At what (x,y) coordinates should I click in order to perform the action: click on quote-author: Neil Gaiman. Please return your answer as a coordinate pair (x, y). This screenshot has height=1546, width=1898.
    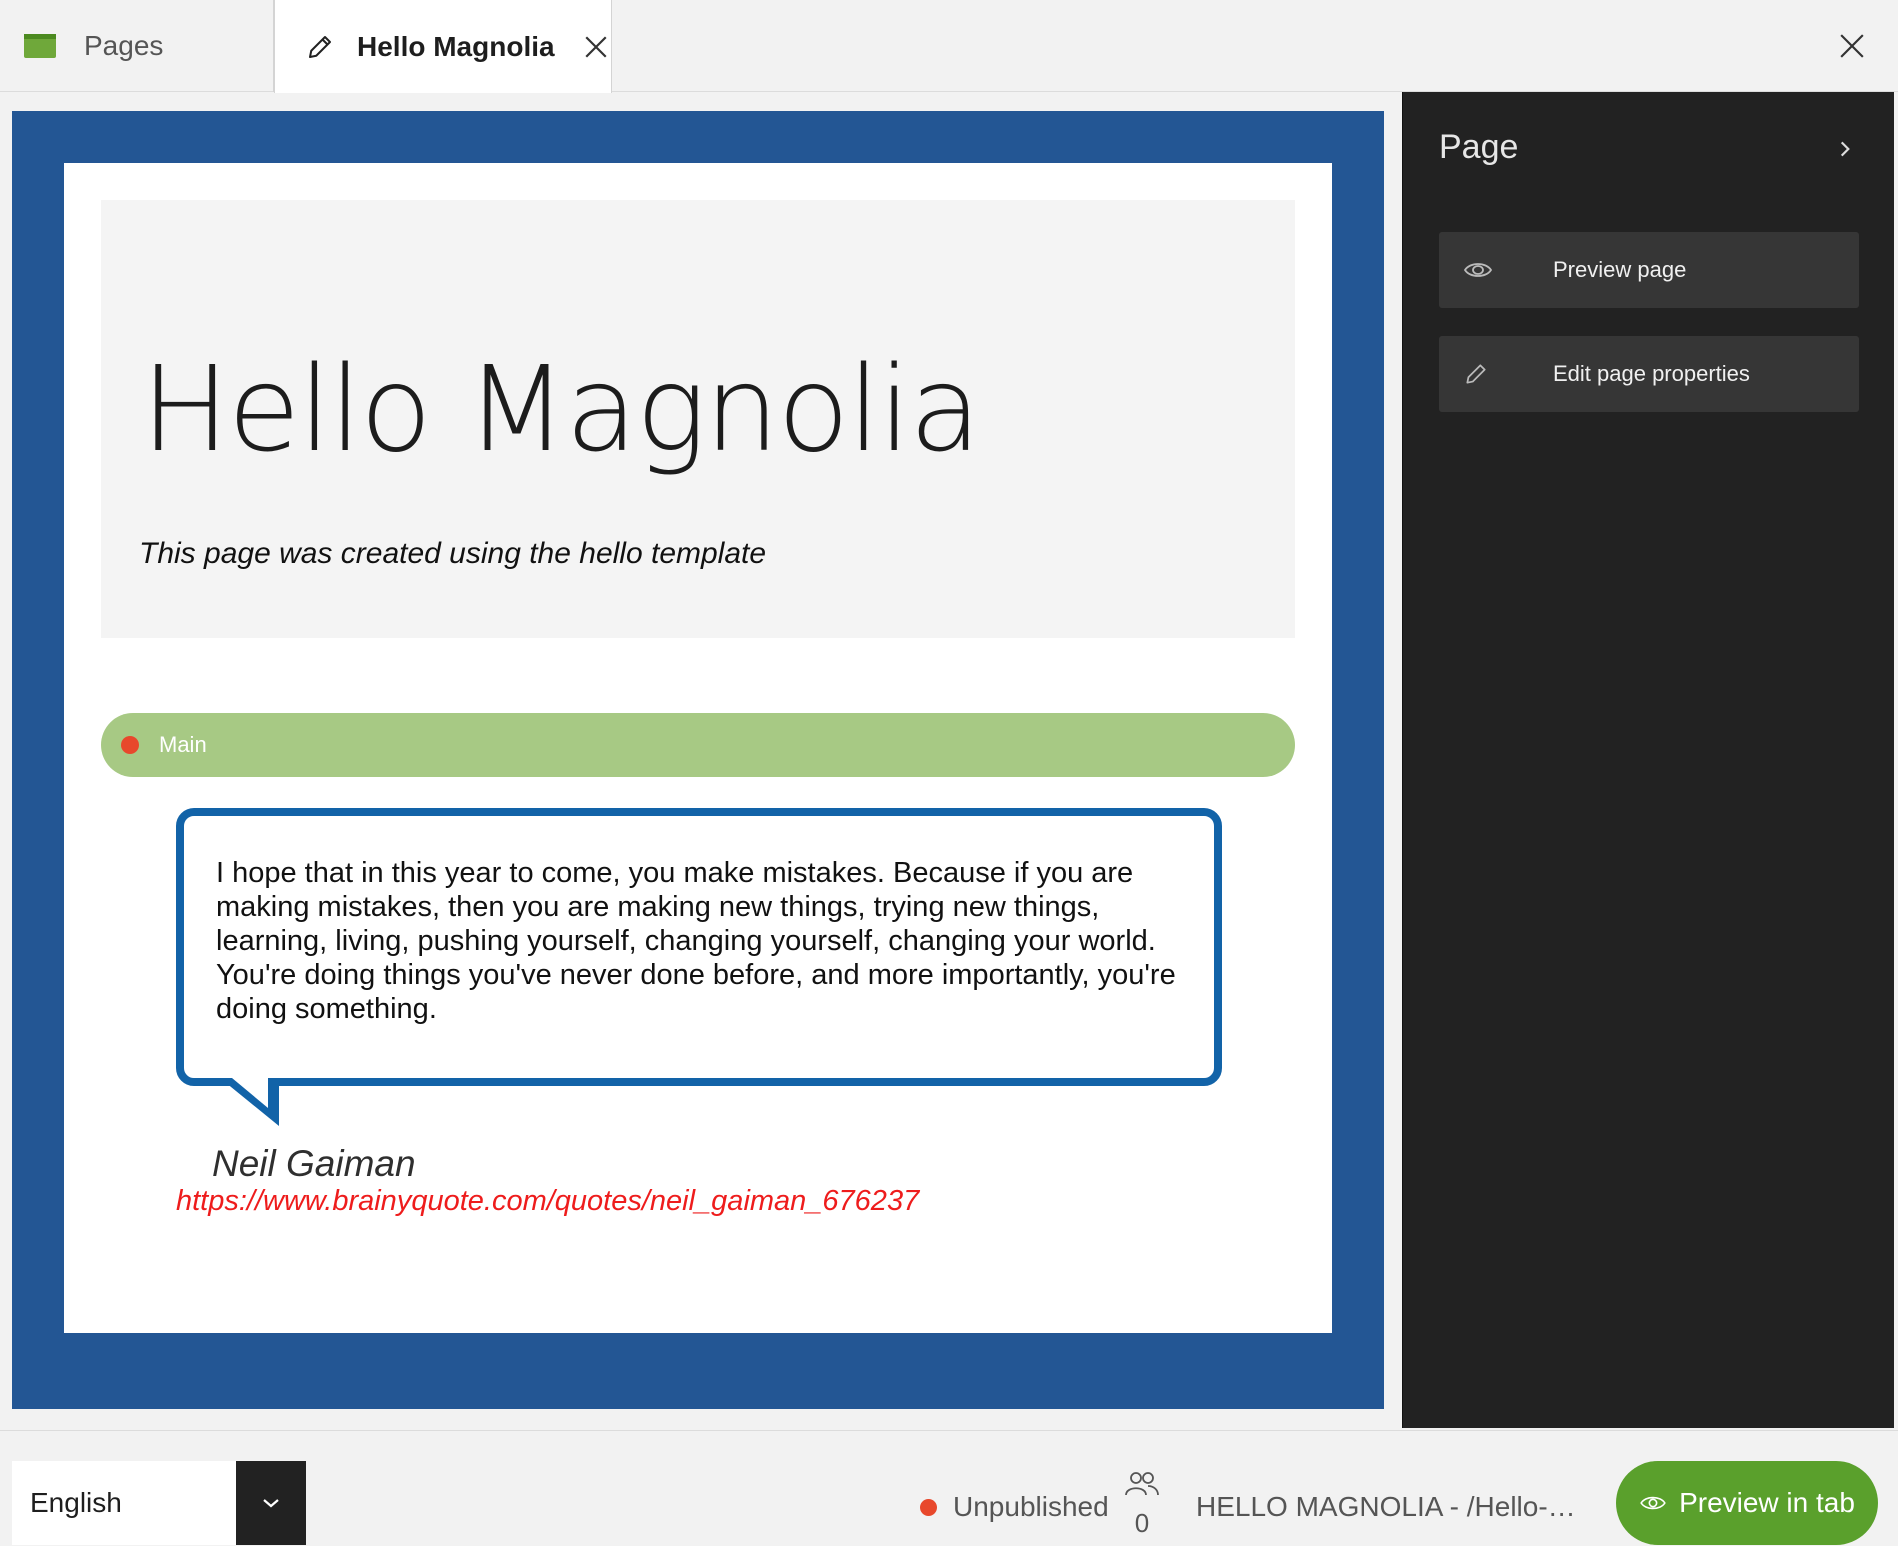
    Looking at the image, I should click on (314, 1163).